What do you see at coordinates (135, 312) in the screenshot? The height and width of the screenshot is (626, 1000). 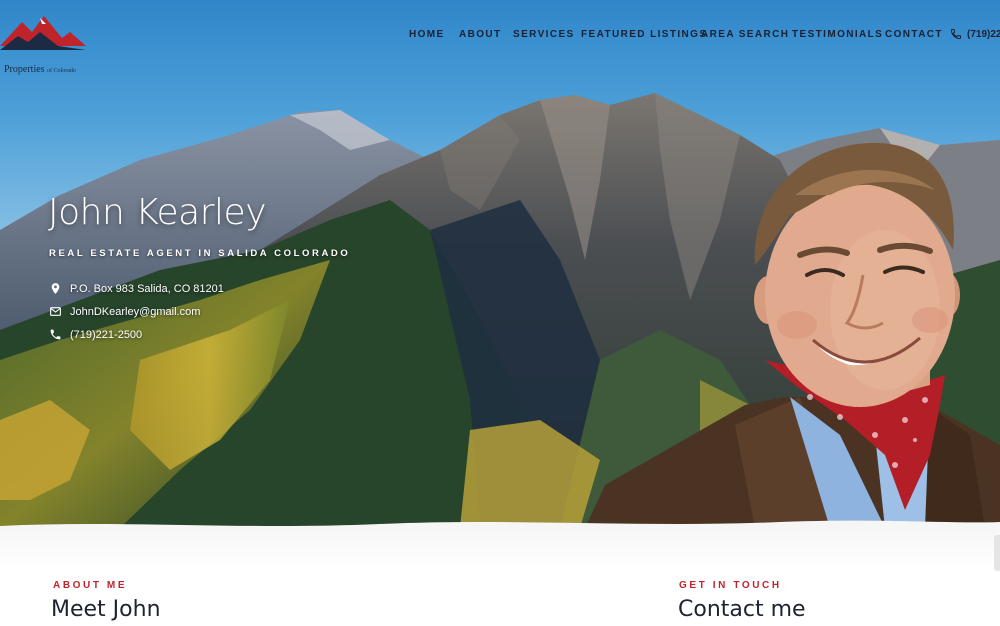 I see `email-link: JohnDKearley@gmail.com` at bounding box center [135, 312].